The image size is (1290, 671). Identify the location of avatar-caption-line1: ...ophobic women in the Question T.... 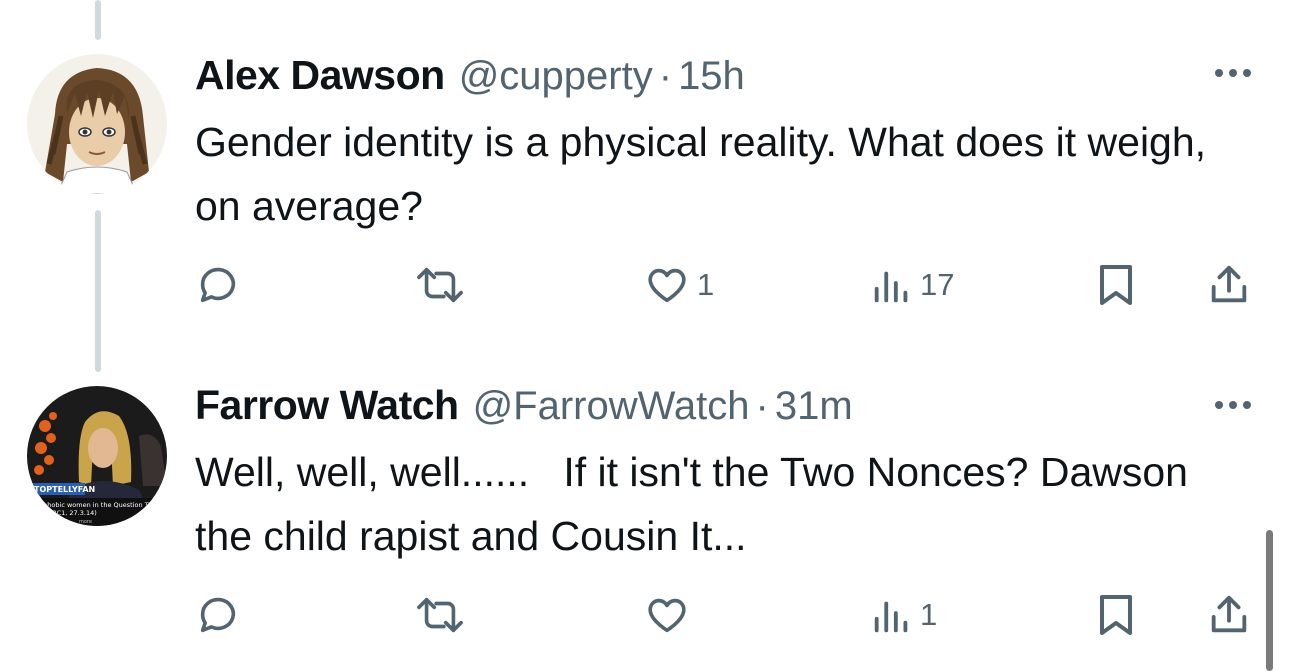
(93, 505).